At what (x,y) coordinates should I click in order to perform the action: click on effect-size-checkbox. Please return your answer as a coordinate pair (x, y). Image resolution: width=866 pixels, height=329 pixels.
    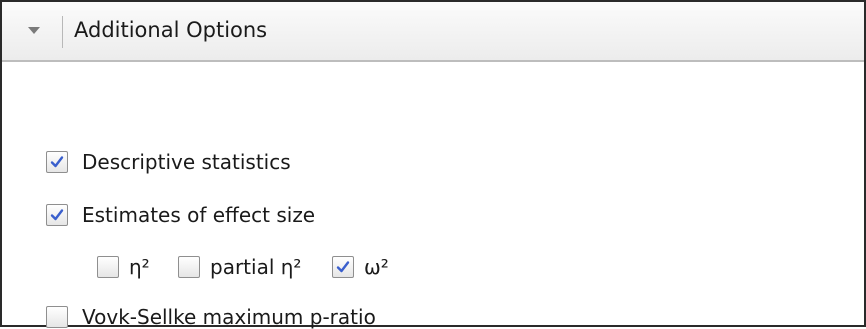
    Looking at the image, I should click on (57, 215).